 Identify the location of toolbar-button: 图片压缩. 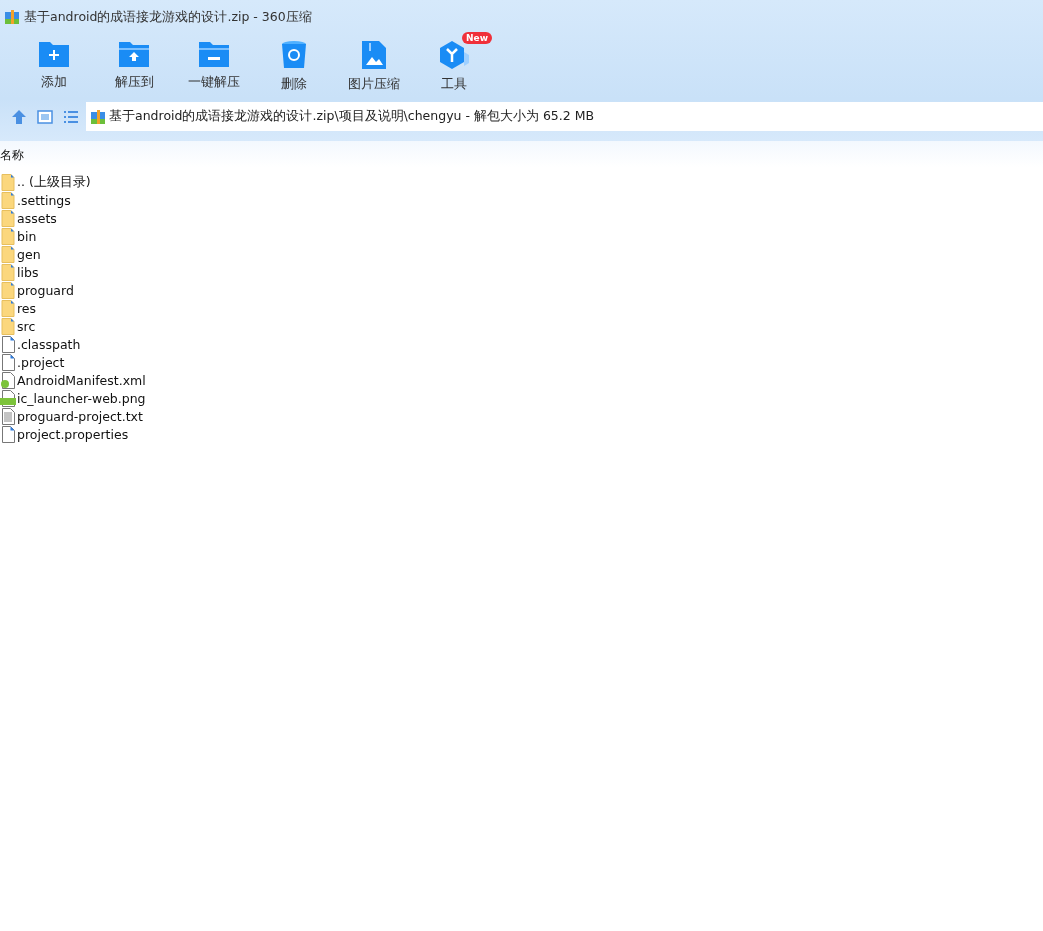
(374, 69).